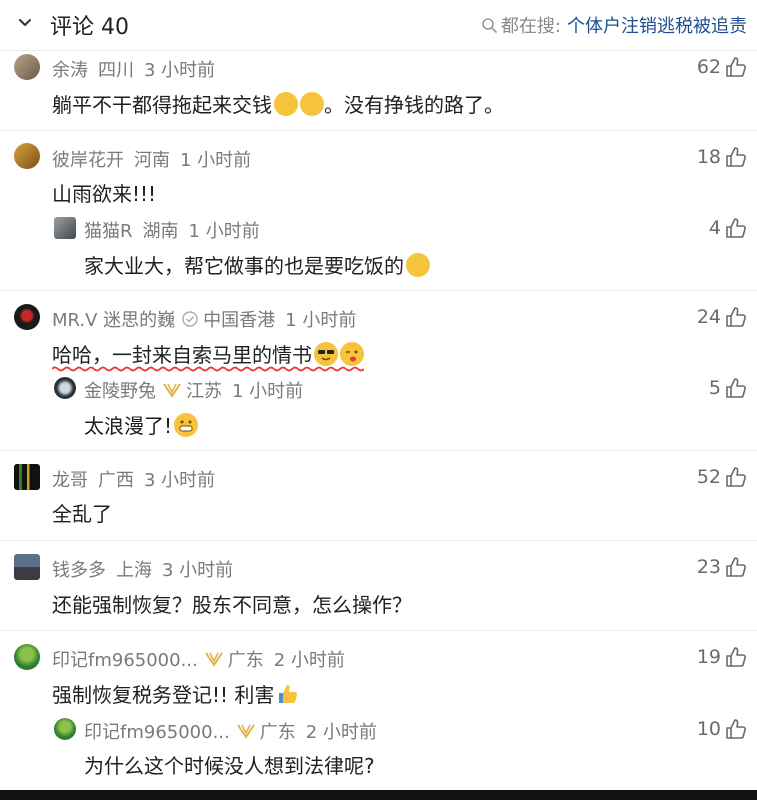  I want to click on comment-text-row: 躺平不干都得拖起来交钱 。没有挣钱的路了。, so click(278, 103).